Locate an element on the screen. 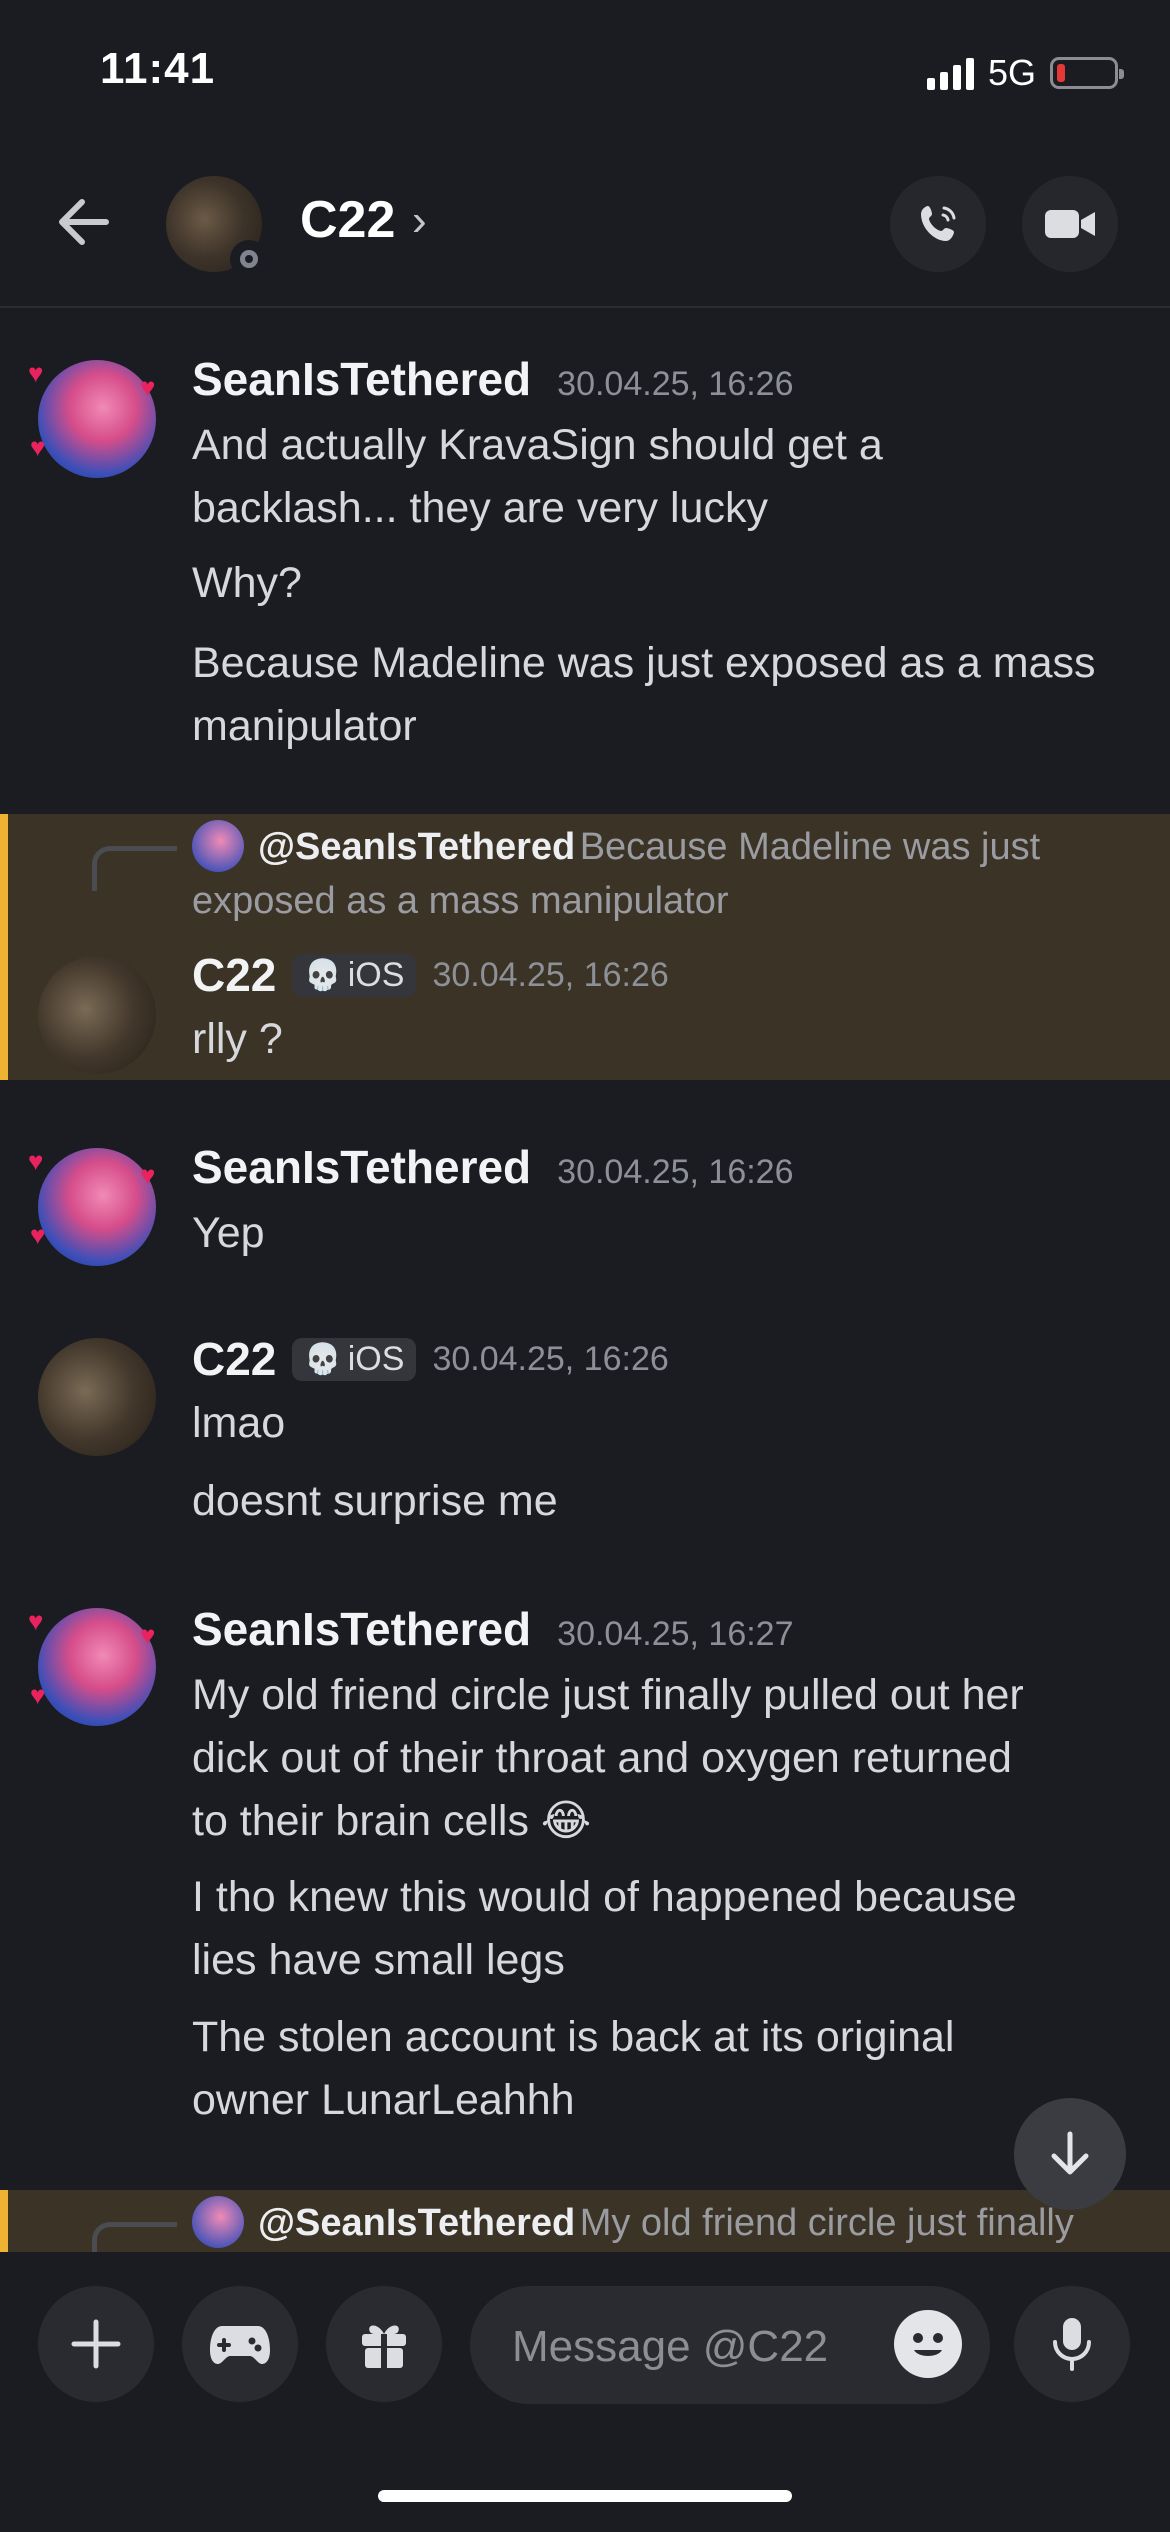 This screenshot has width=1170, height=2532. gift-button is located at coordinates (384, 2344).